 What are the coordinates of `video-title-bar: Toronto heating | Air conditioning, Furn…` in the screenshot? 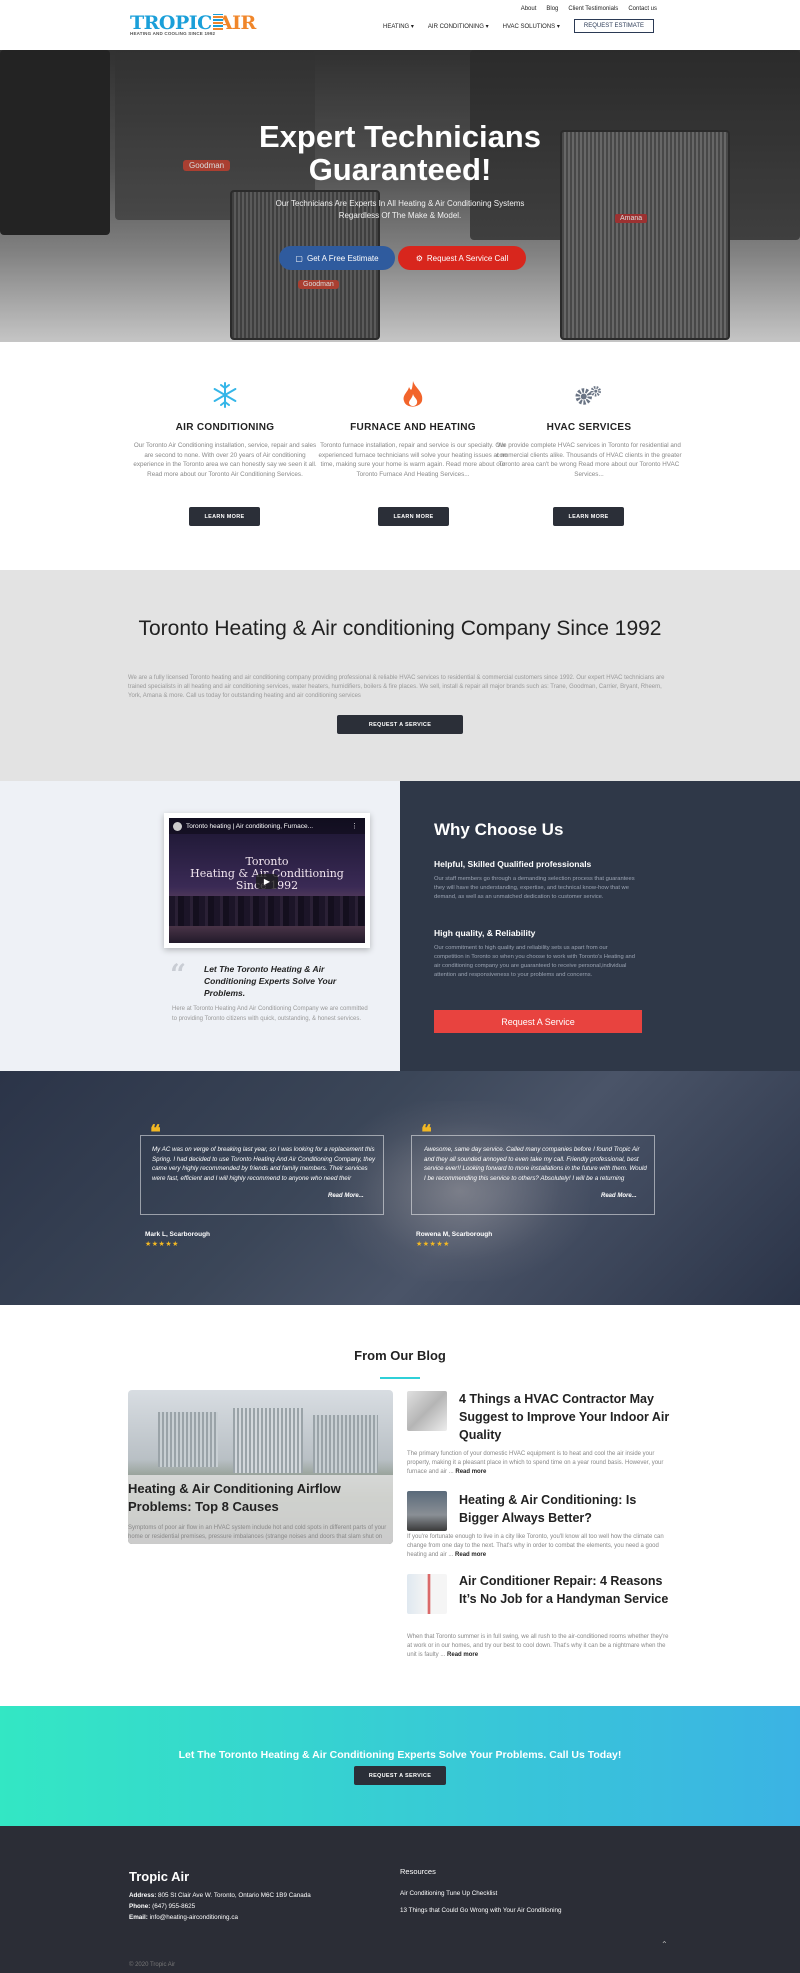 It's located at (267, 826).